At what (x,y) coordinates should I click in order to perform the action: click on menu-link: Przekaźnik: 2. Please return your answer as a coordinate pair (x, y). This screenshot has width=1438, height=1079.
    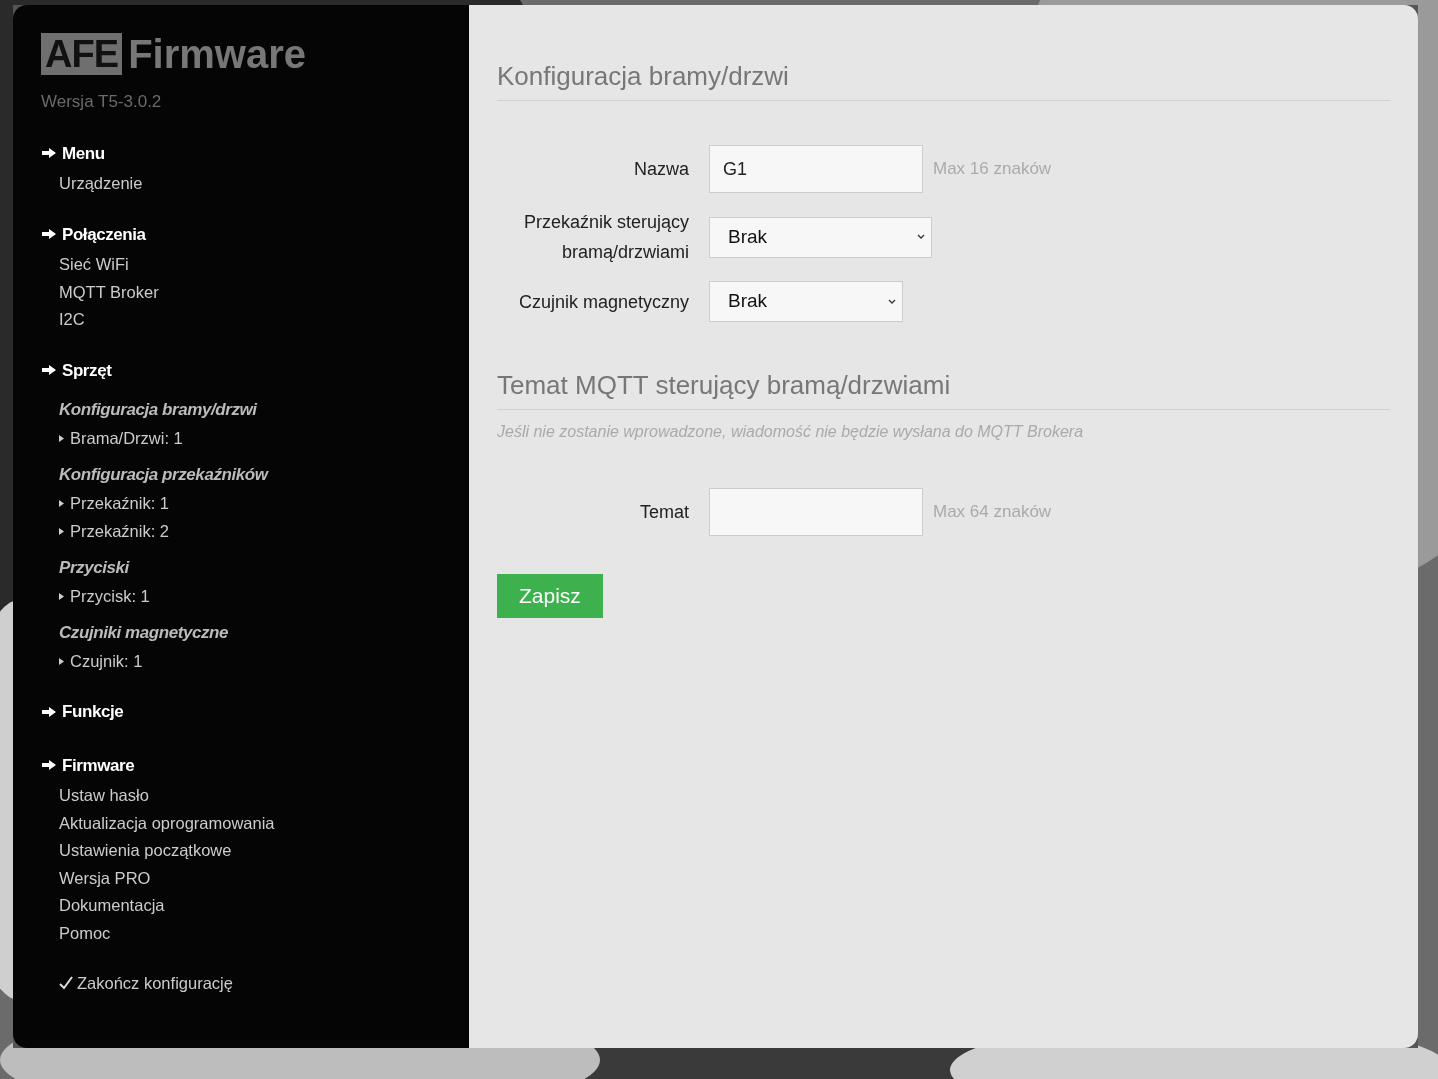
    Looking at the image, I should click on (120, 531).